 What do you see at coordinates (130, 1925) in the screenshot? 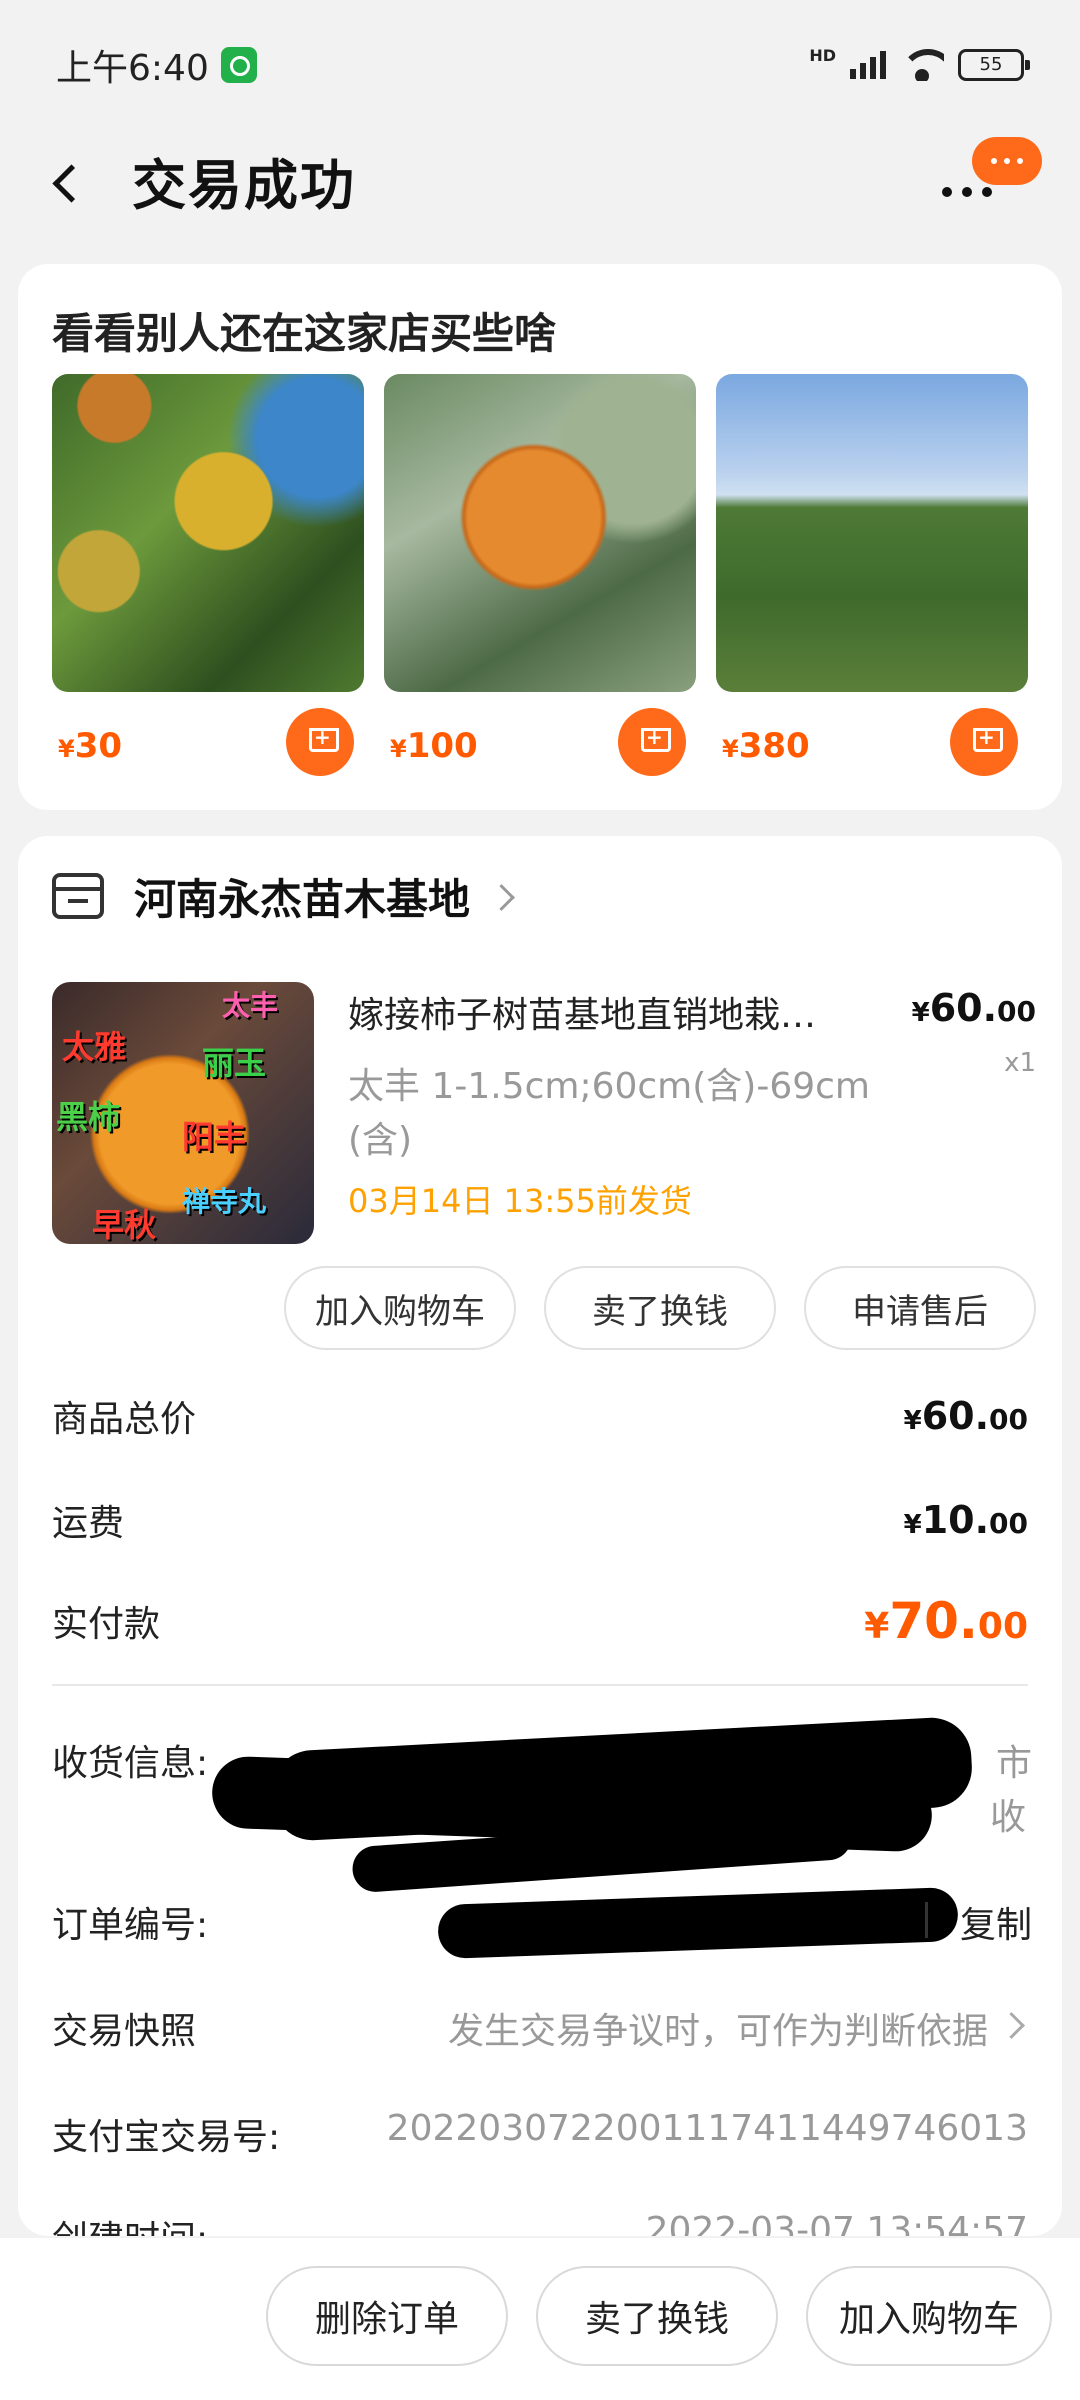
I see `order-number-label: 订单编号:` at bounding box center [130, 1925].